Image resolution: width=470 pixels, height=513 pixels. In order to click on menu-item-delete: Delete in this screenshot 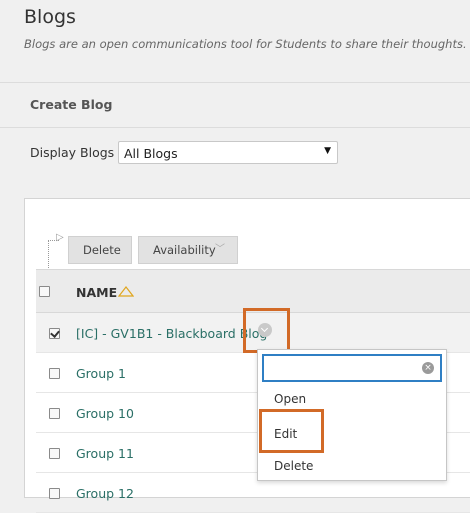, I will do `click(293, 466)`.